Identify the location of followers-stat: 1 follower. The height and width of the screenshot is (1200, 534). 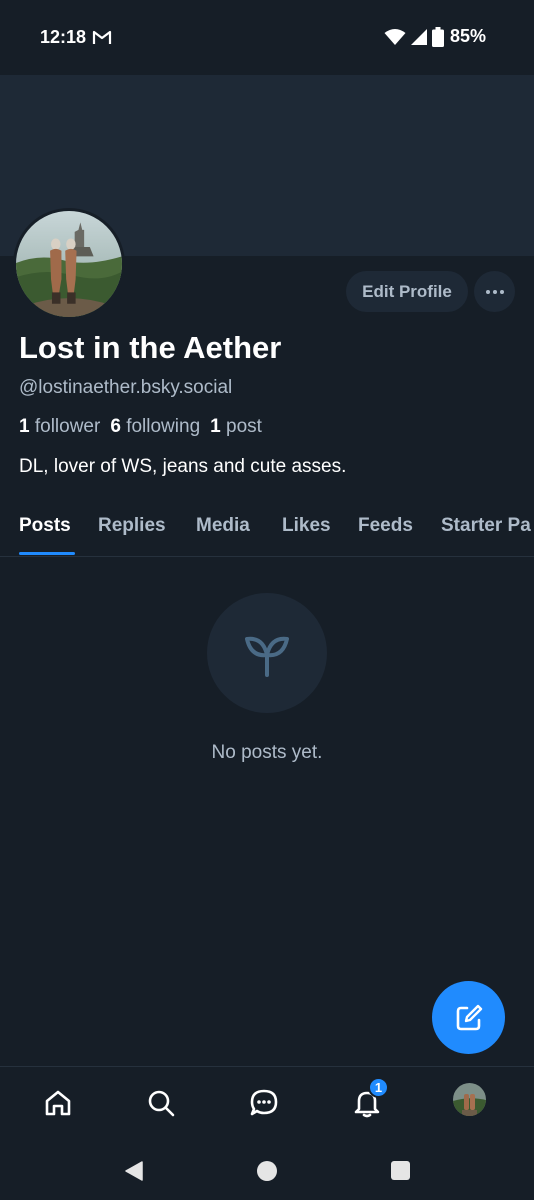
(59, 427).